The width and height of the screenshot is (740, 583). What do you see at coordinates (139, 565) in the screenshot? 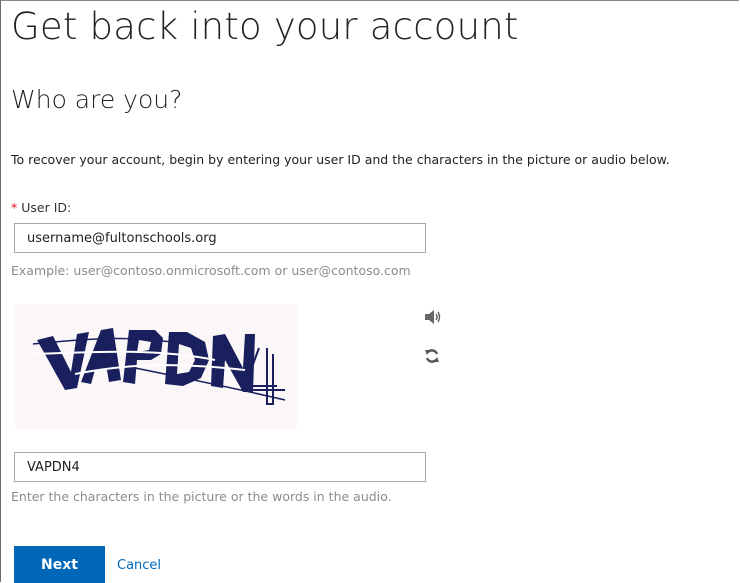
I see `cancel-link: Cancel` at bounding box center [139, 565].